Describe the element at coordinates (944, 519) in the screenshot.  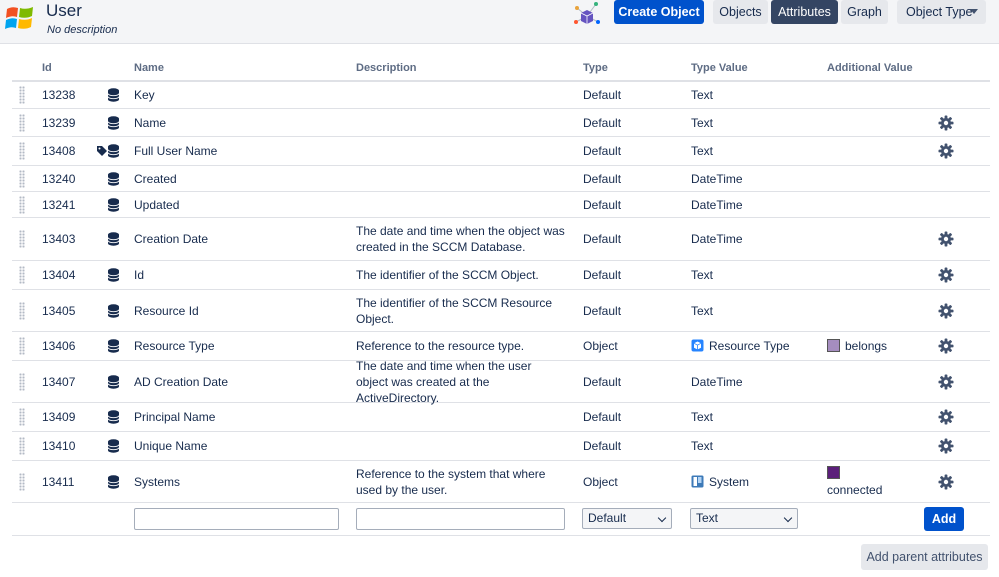
I see `add-attribute-button: Add` at that location.